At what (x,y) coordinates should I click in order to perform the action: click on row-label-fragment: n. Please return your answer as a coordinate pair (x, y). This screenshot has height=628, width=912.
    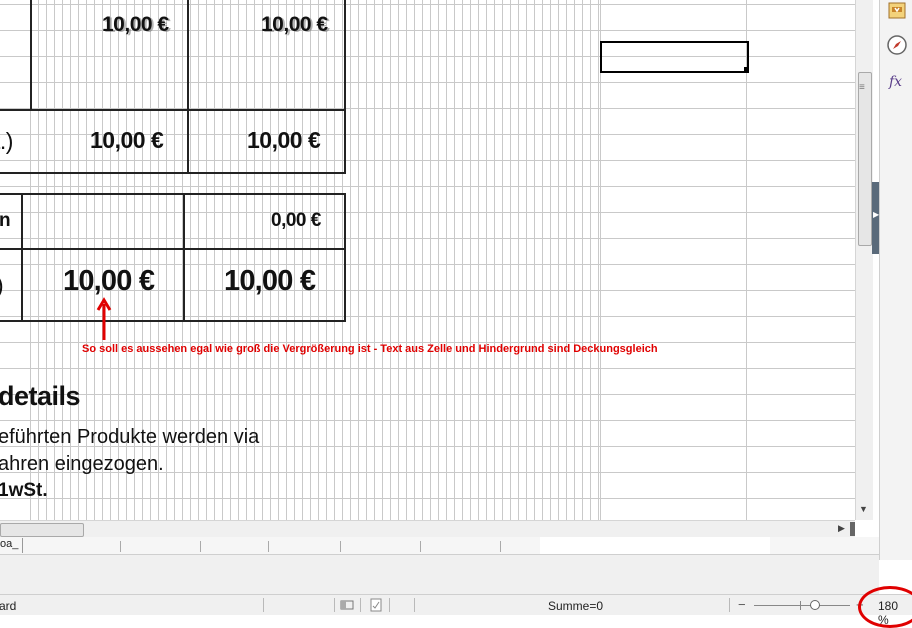
    Looking at the image, I should click on (5, 220).